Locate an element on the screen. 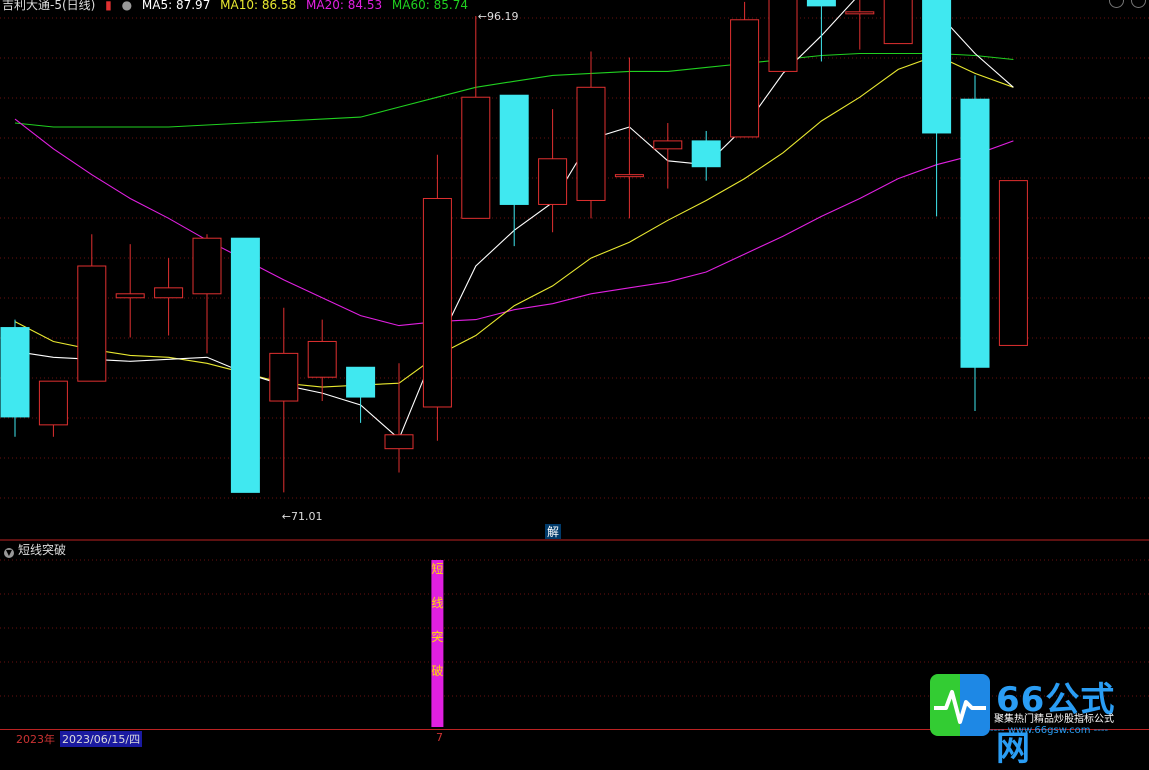 This screenshot has height=770, width=1149. high-label: ←96.19 is located at coordinates (498, 16).